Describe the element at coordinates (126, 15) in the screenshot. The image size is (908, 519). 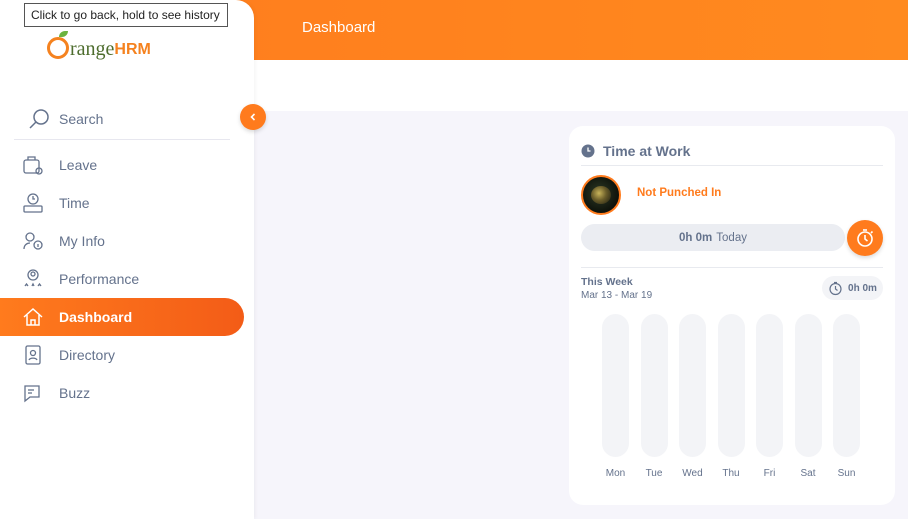
I see `back-tooltip: Click to go back, hold to see history` at that location.